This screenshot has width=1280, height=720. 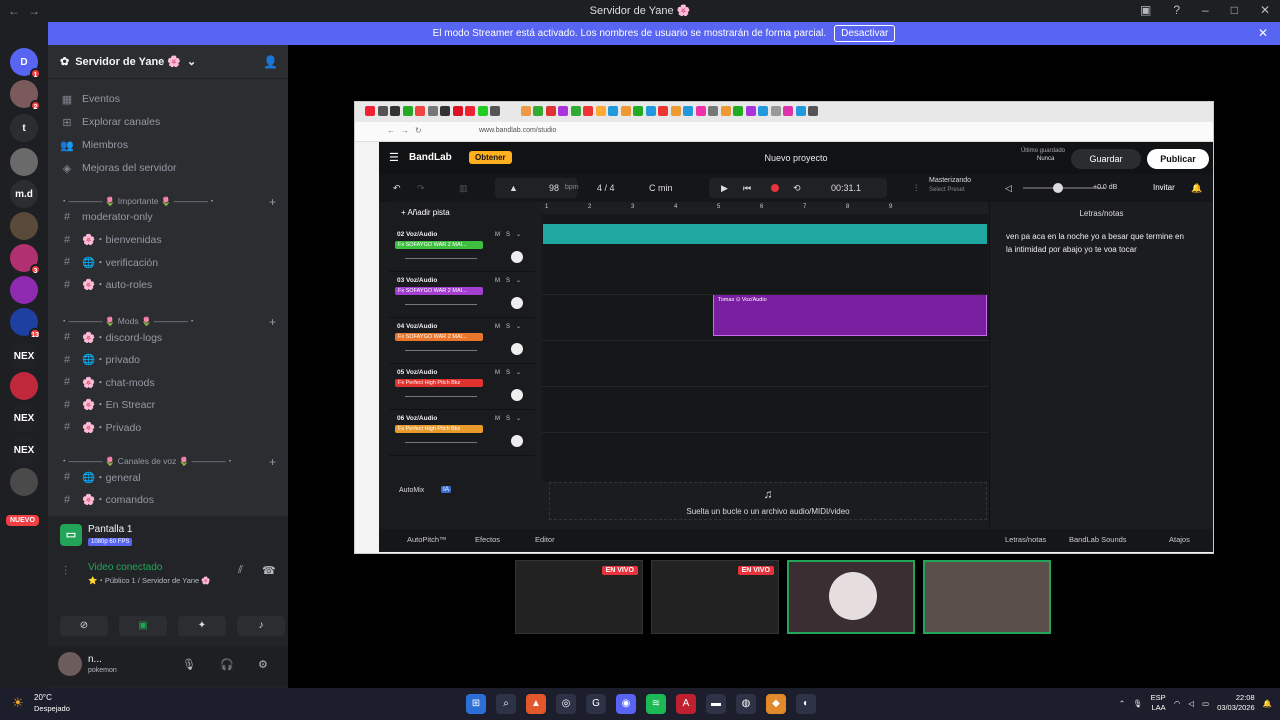 What do you see at coordinates (84, 626) in the screenshot?
I see `camera-off-button: ⊘` at bounding box center [84, 626].